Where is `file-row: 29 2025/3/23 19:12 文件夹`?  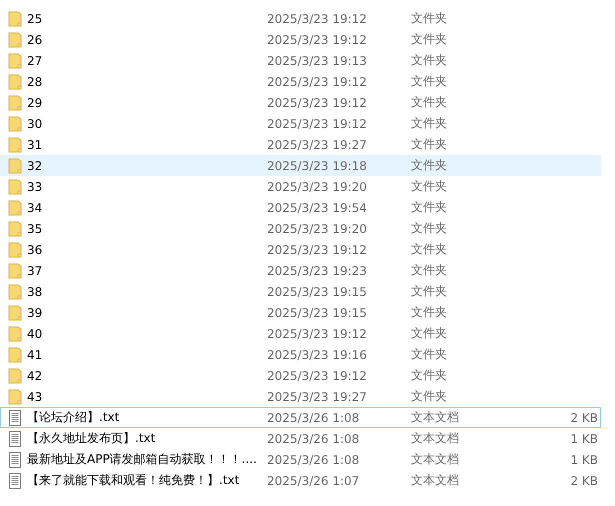
file-row: 29 2025/3/23 19:12 文件夹 is located at coordinates (300, 102).